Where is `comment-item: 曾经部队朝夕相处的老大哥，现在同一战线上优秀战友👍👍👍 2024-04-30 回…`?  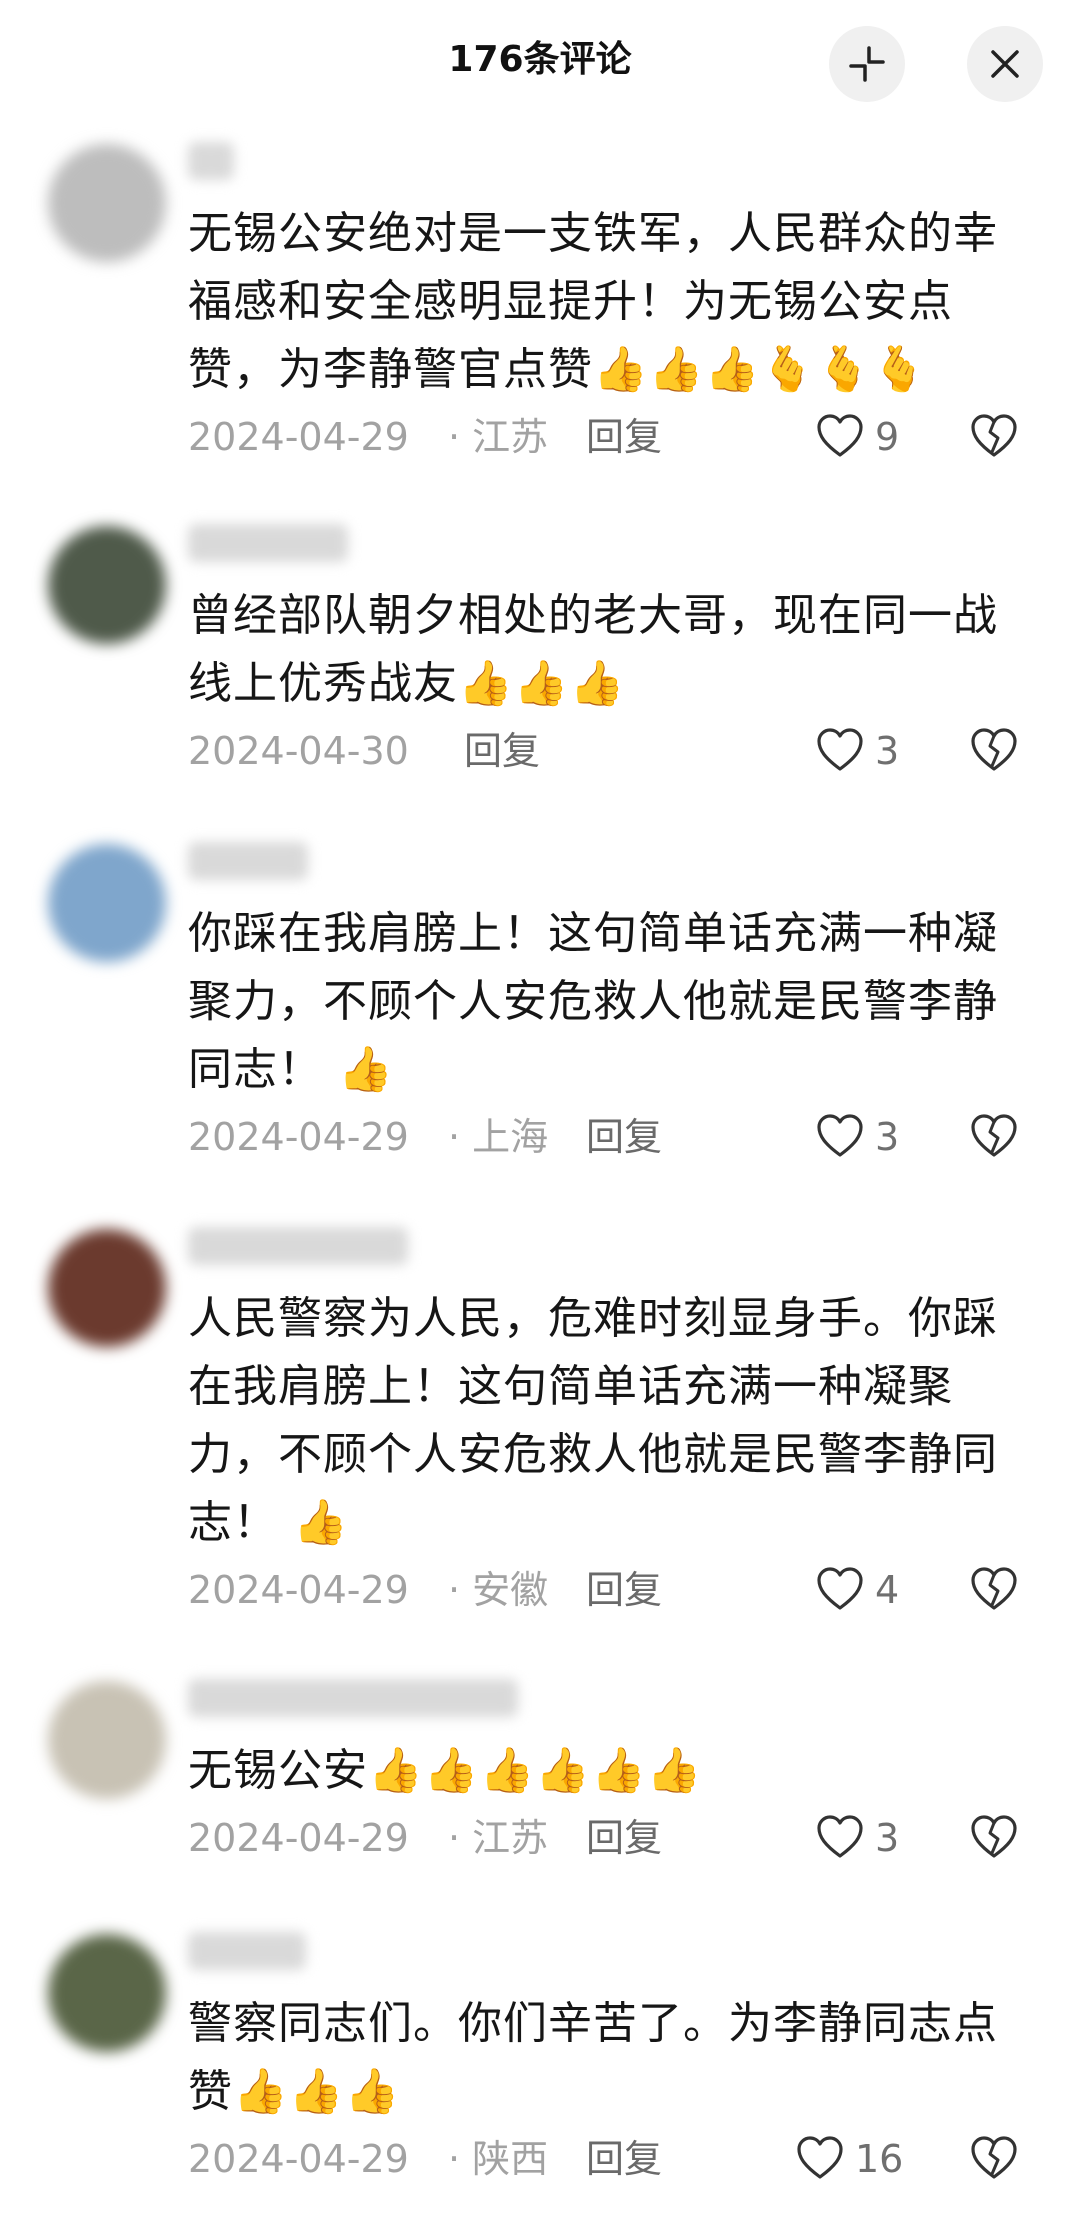
comment-item: 曾经部队朝夕相处的老大哥，现在同一战线上优秀战友👍👍👍 2024-04-30 回… is located at coordinates (540, 671).